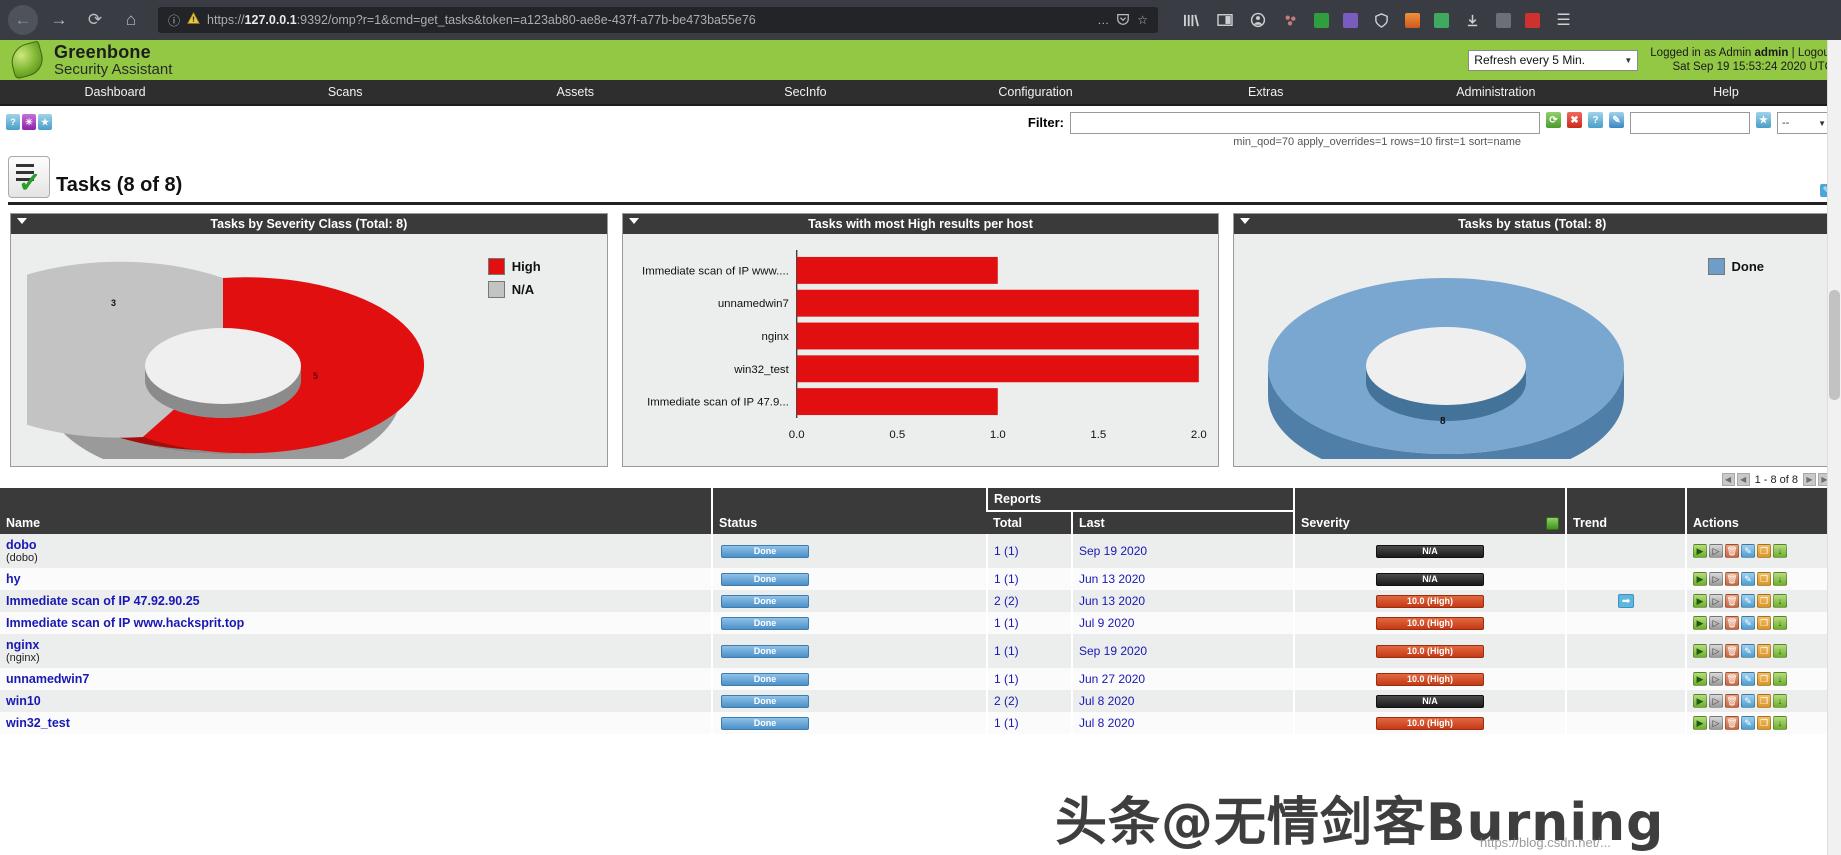  Describe the element at coordinates (1563, 20) in the screenshot. I see `app-menu-icon: ☰` at that location.